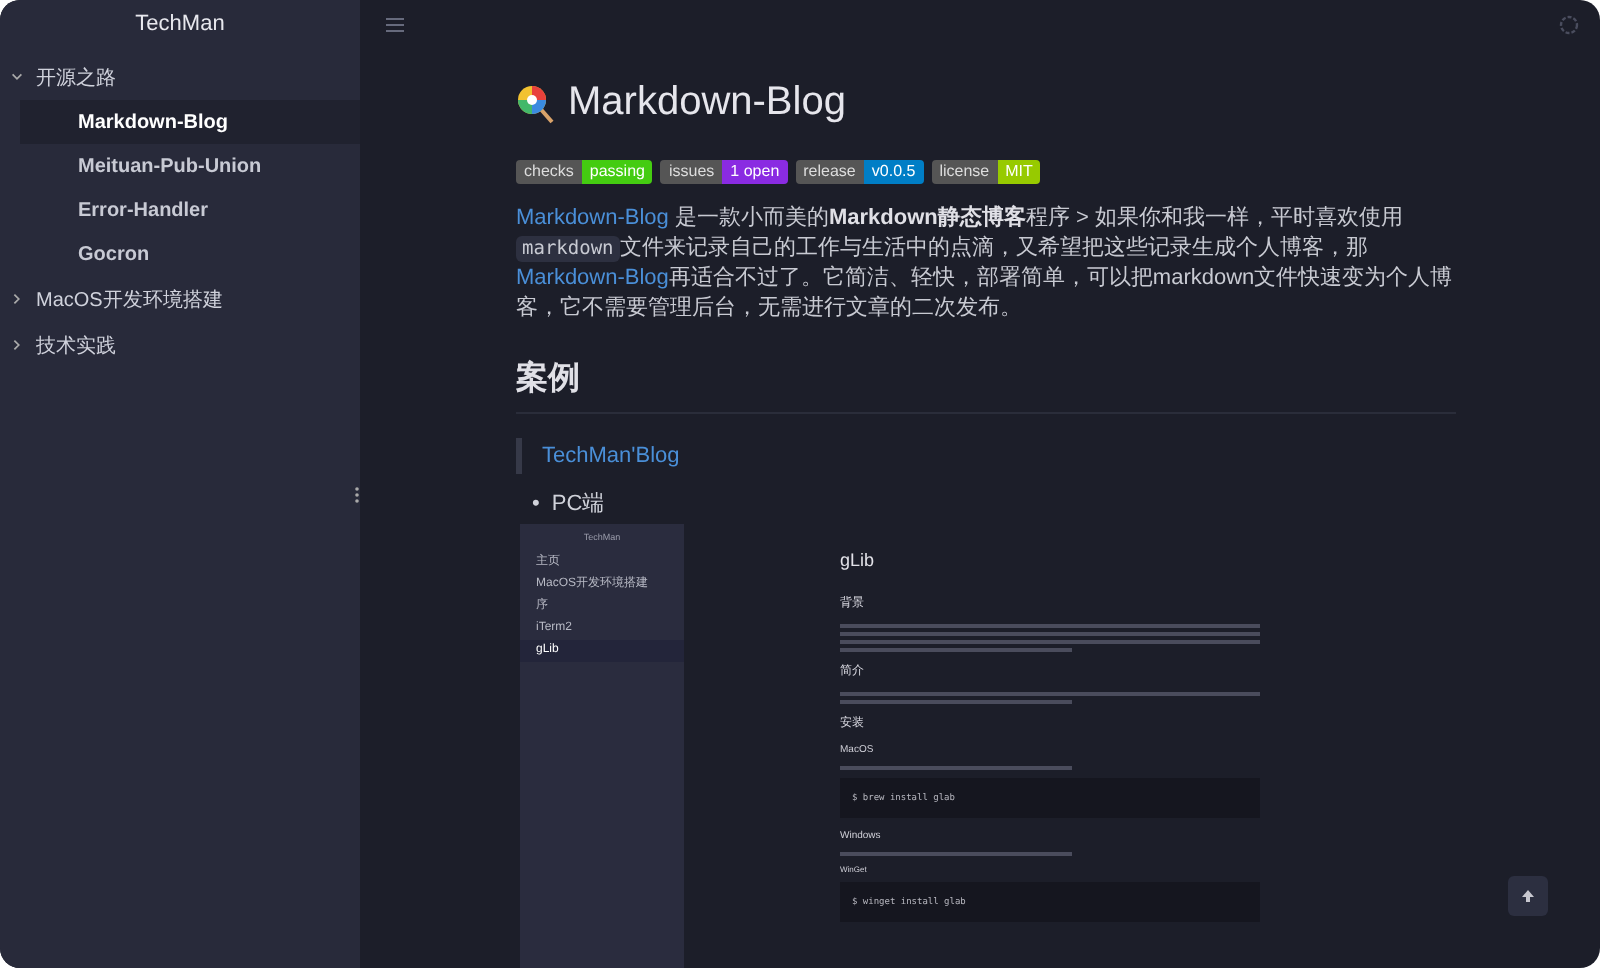  I want to click on sidebar-item: Gocron, so click(190, 254).